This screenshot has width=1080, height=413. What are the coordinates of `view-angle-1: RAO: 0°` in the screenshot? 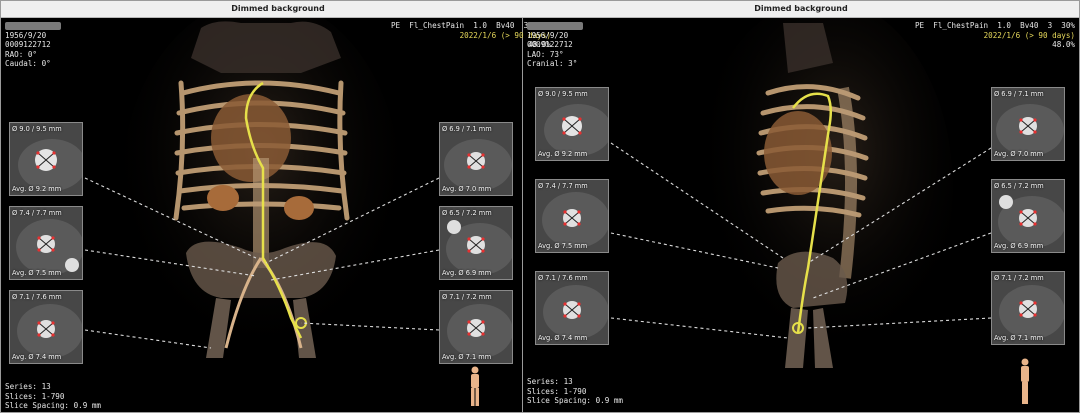 It's located at (21, 54).